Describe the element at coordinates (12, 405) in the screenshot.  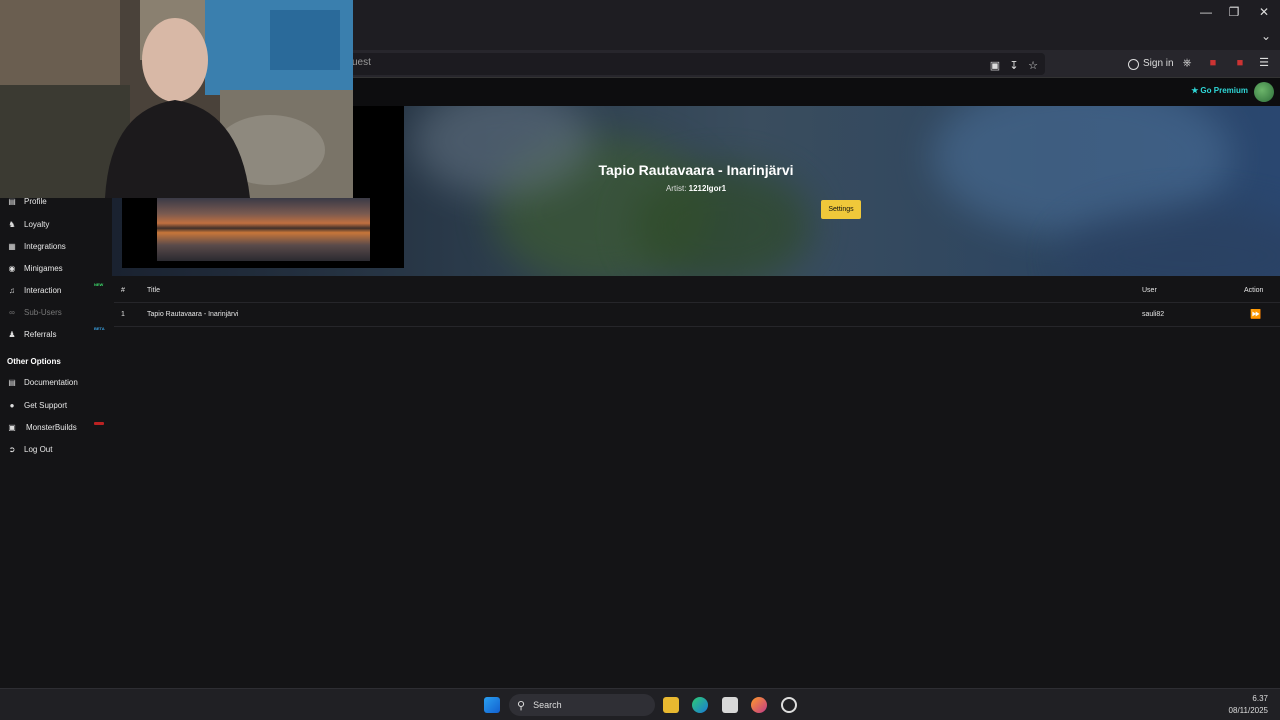
I see `question-icon: ●` at that location.